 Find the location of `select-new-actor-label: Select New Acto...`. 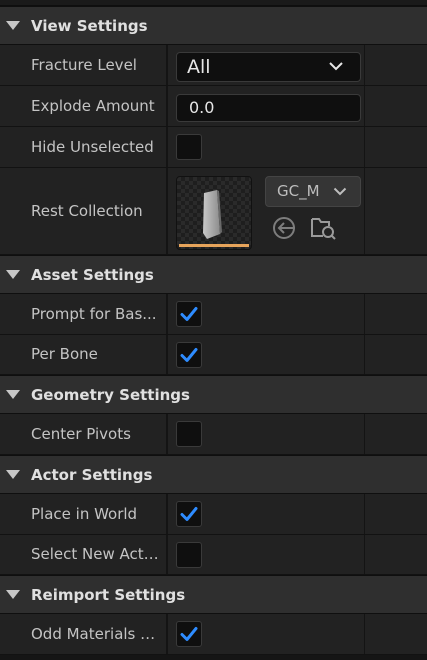

select-new-actor-label: Select New Acto... is located at coordinates (95, 554).